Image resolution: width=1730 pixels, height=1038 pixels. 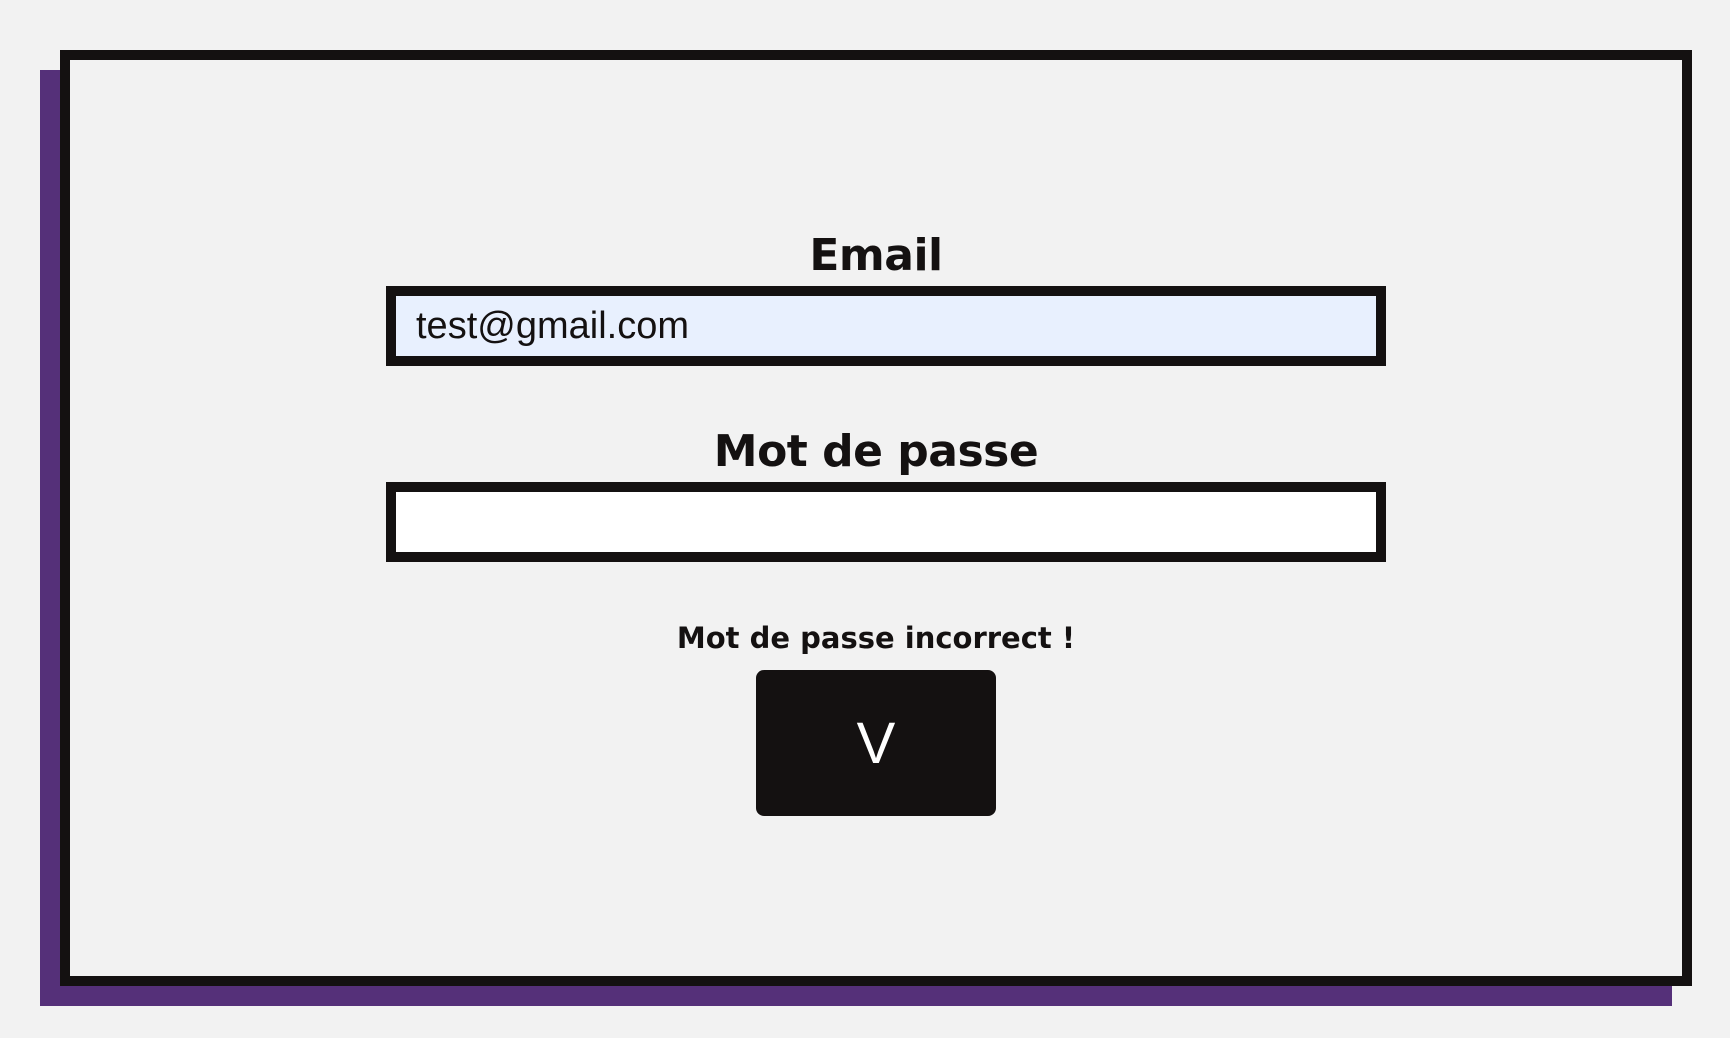 What do you see at coordinates (876, 255) in the screenshot?
I see `email-label: Email` at bounding box center [876, 255].